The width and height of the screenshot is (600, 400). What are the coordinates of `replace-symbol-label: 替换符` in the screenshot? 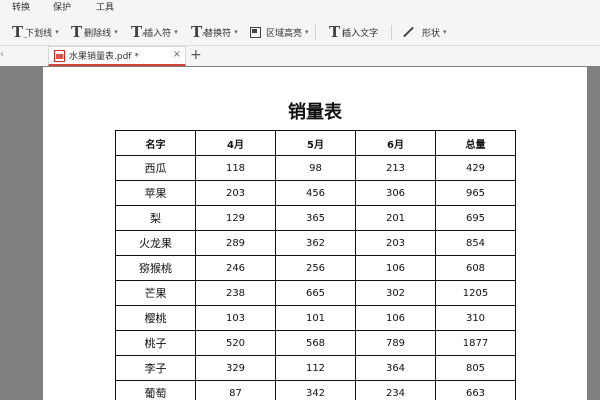 It's located at (218, 33).